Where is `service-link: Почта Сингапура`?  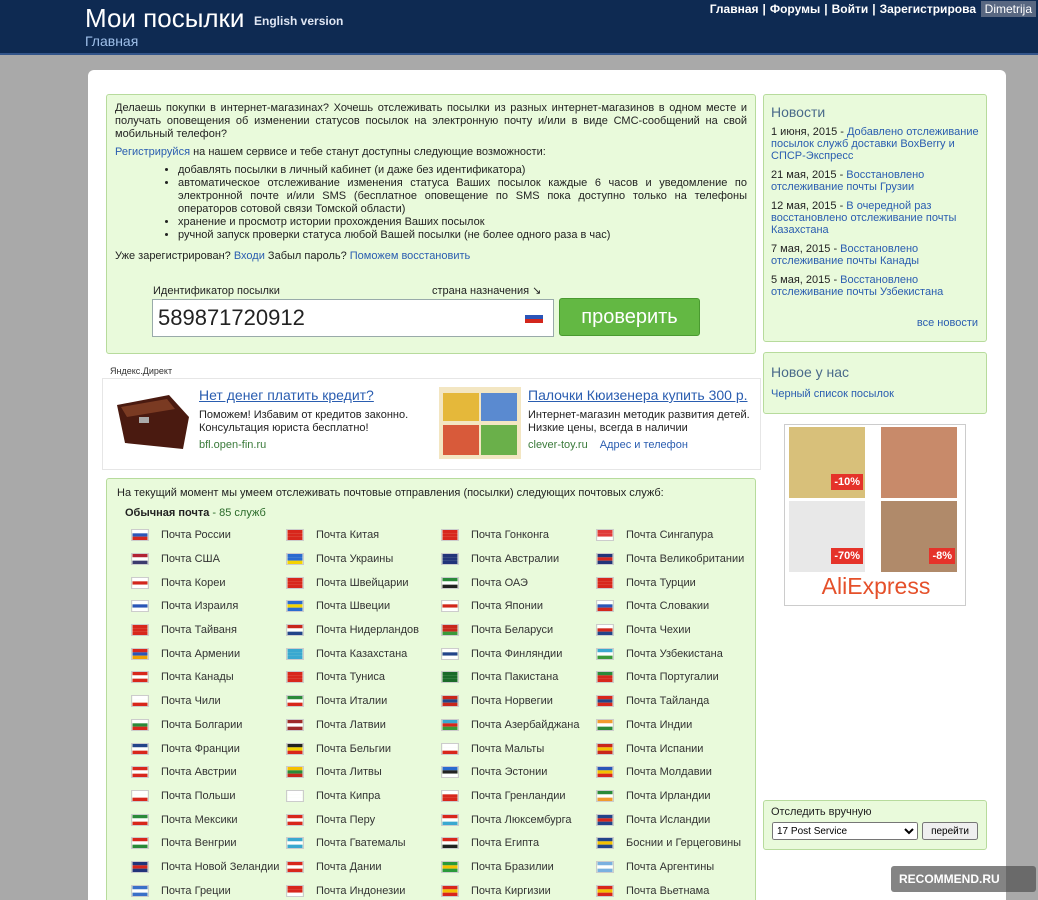 service-link: Почта Сингапура is located at coordinates (669, 535).